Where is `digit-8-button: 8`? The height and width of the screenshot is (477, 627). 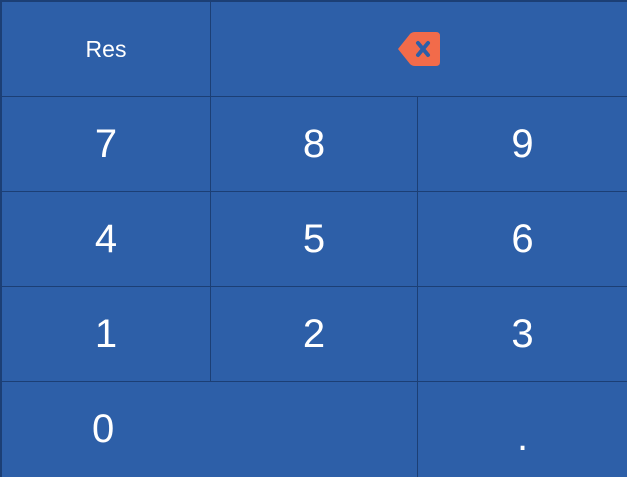
digit-8-button: 8 is located at coordinates (314, 144).